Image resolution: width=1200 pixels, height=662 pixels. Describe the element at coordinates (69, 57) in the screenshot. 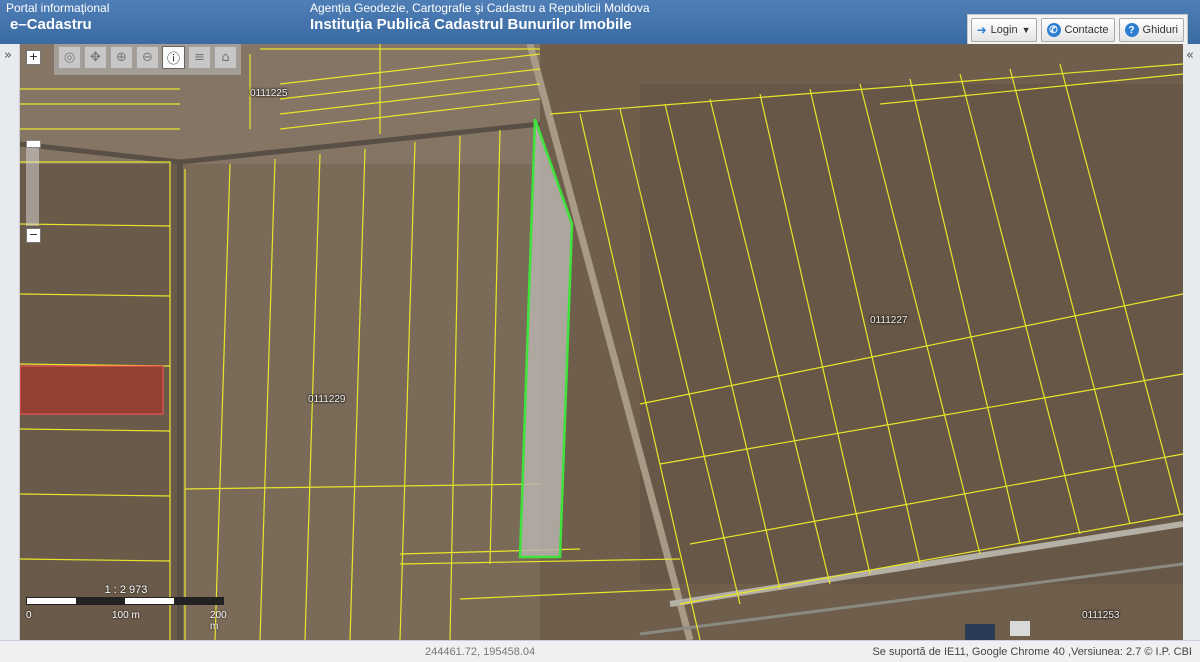

I see `pan-tool-icon: ◎` at that location.